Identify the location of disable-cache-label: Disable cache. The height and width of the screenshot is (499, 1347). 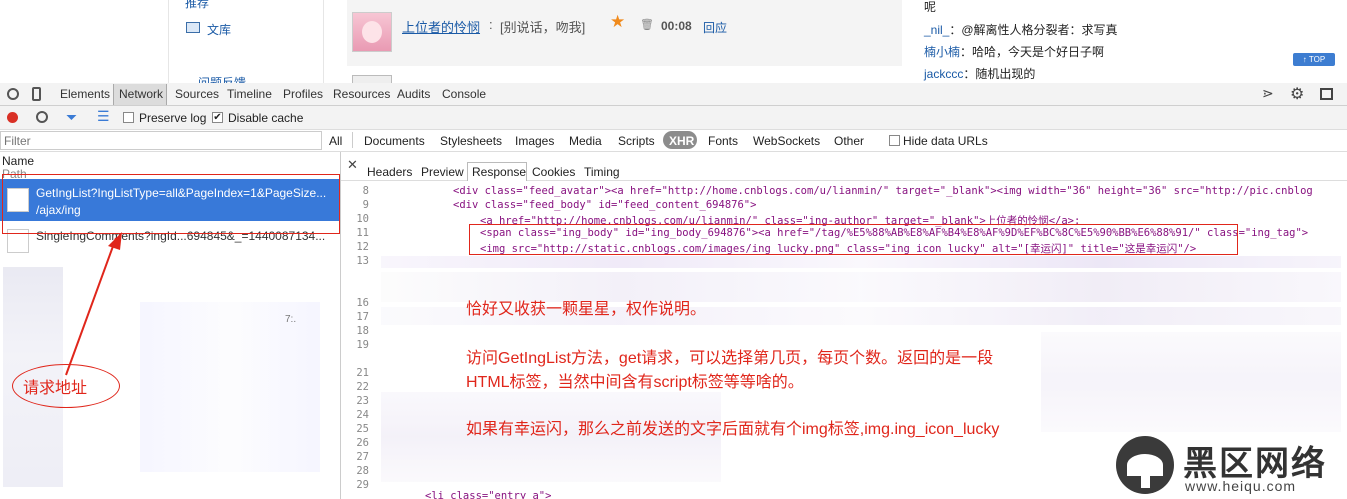
(266, 118).